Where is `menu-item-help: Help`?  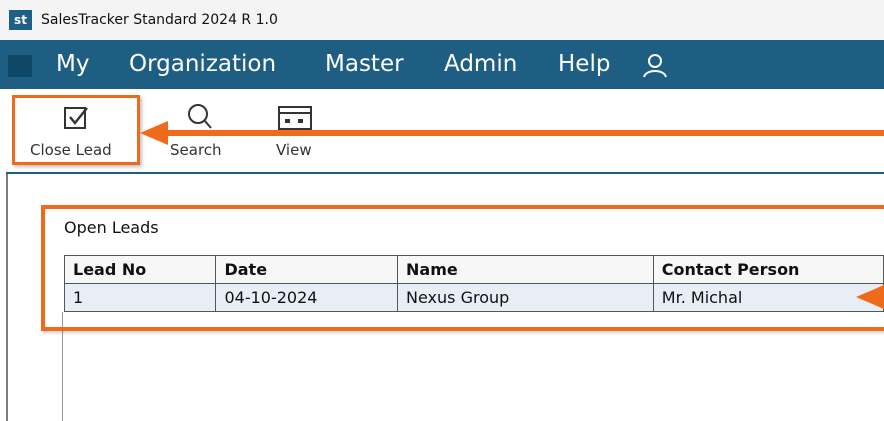
menu-item-help: Help is located at coordinates (584, 64).